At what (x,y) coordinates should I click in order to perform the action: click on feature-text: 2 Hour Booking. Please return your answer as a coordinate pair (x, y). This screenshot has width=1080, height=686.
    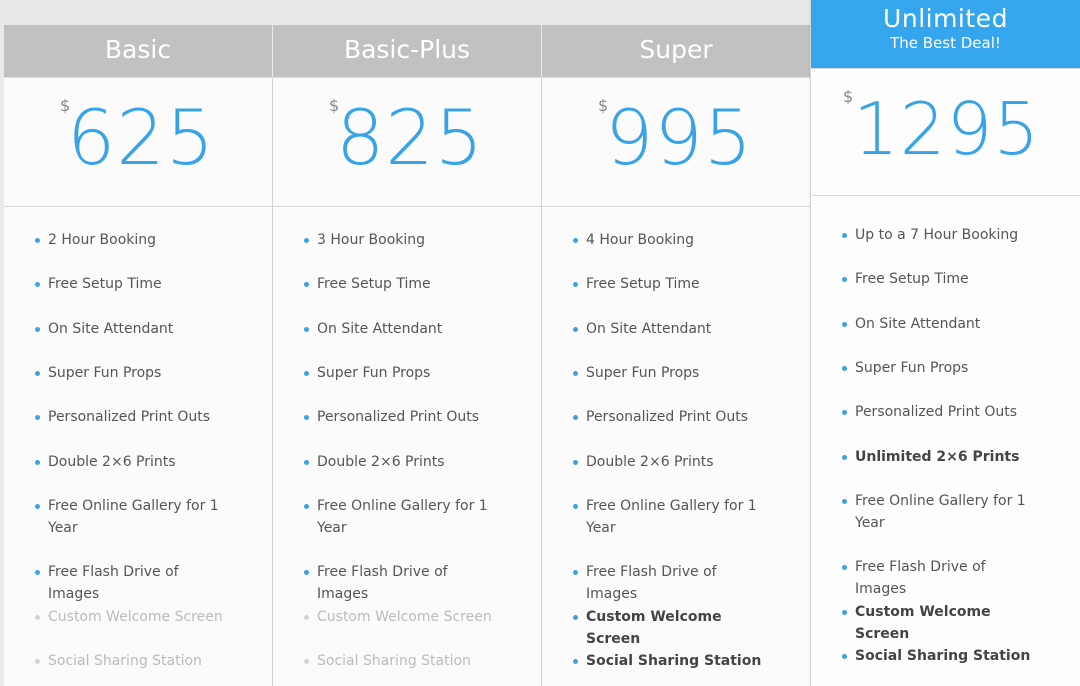
    Looking at the image, I should click on (102, 240).